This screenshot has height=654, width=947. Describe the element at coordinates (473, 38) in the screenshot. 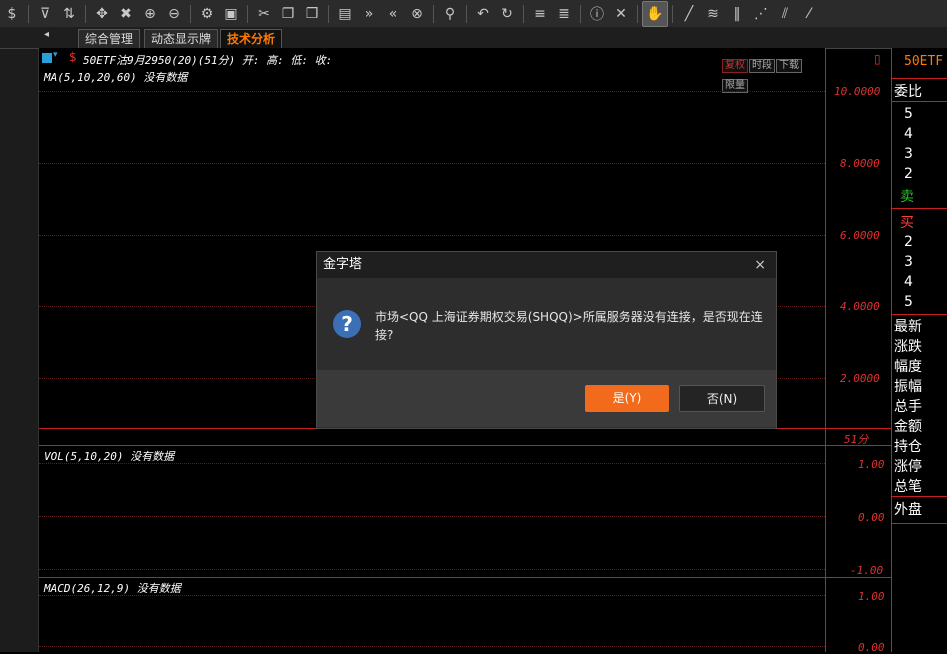

I see `tab-bar: ◂` at that location.